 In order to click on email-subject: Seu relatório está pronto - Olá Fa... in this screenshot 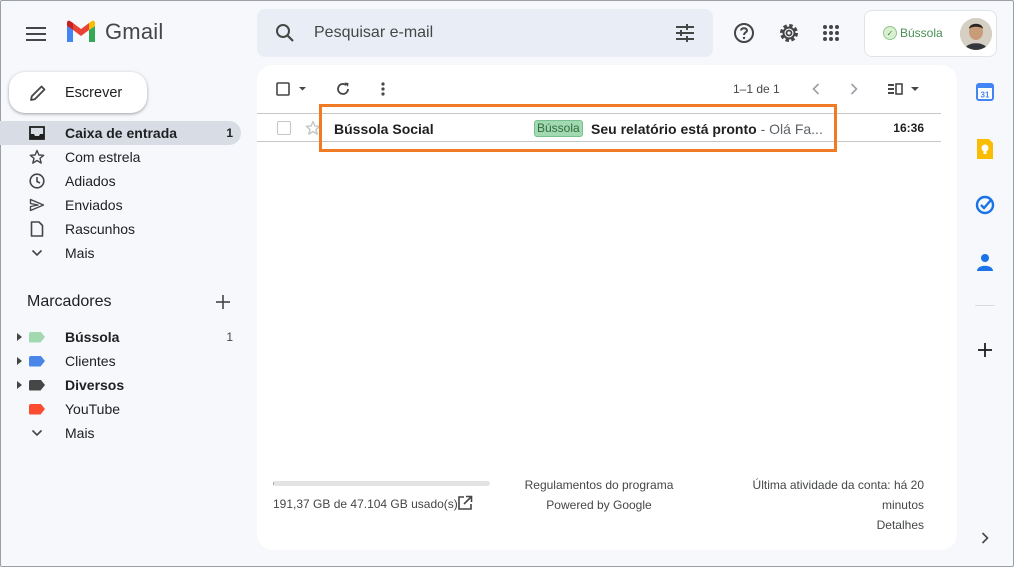, I will do `click(707, 129)`.